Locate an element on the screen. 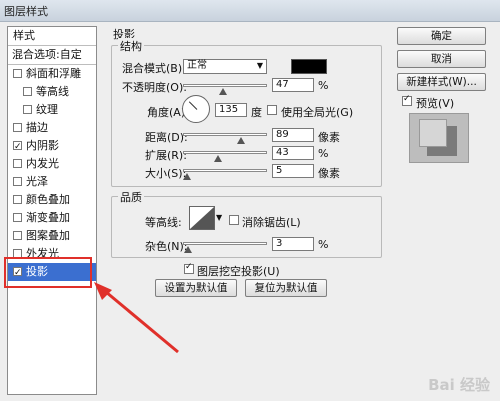  annotation-arrow-icon is located at coordinates (136, 318).